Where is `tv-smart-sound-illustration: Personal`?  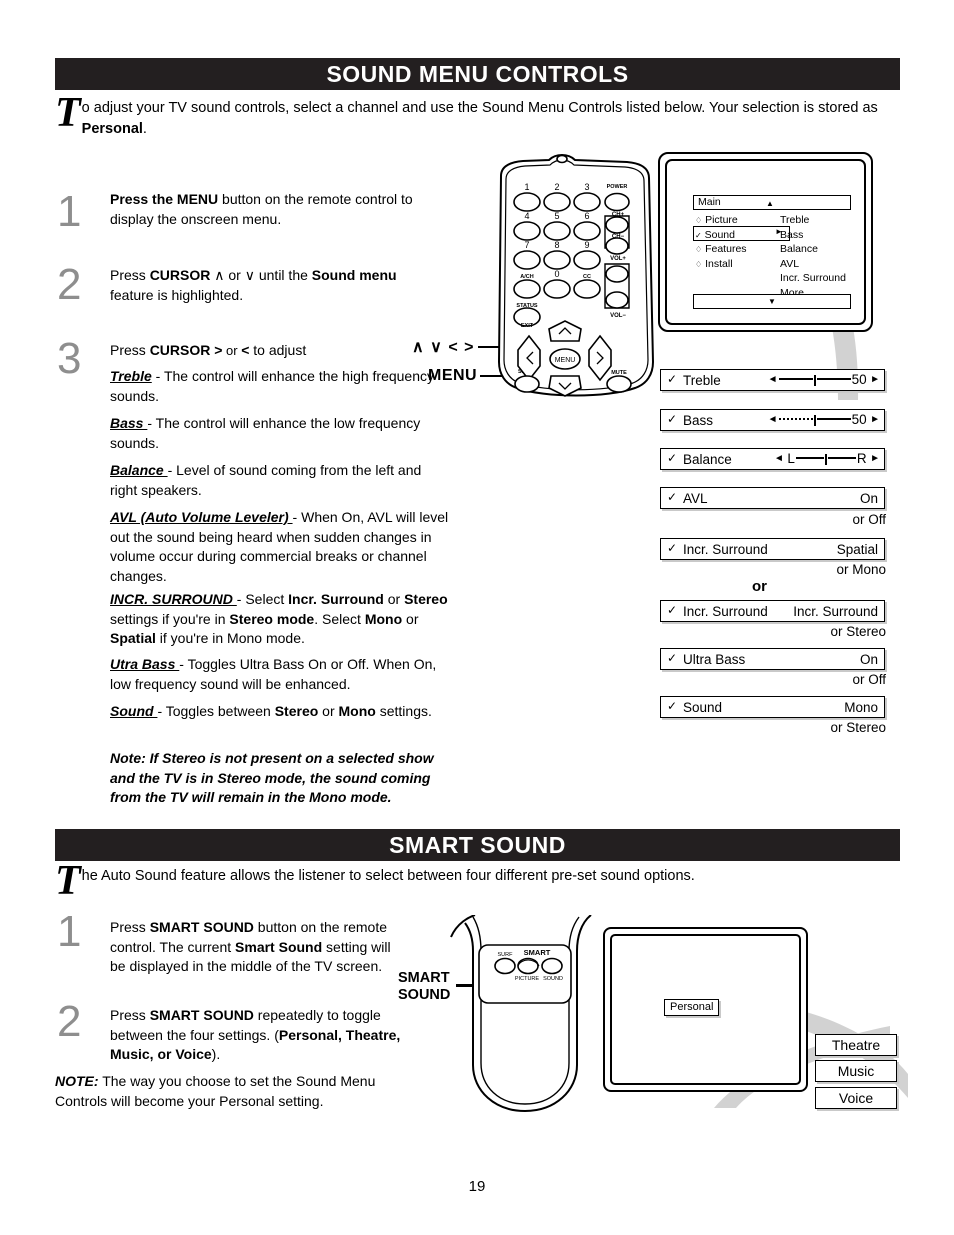
tv-smart-sound-illustration: Personal is located at coordinates (705, 1009).